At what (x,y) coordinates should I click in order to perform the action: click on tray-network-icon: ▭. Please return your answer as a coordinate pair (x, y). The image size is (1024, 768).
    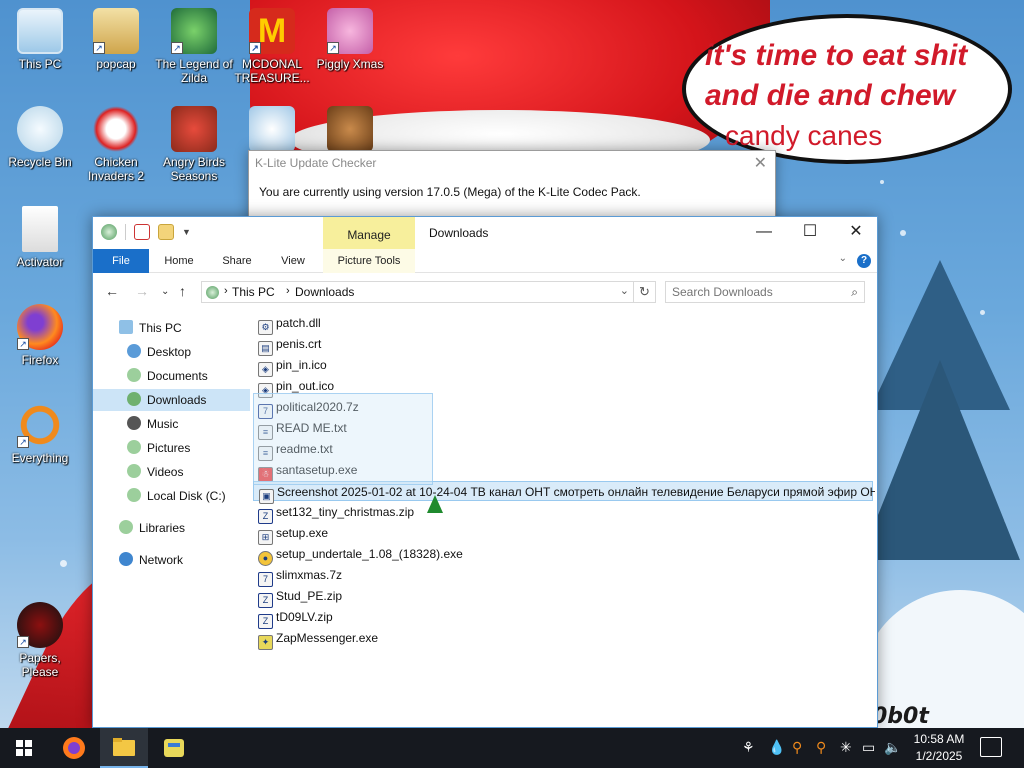
    Looking at the image, I should click on (868, 748).